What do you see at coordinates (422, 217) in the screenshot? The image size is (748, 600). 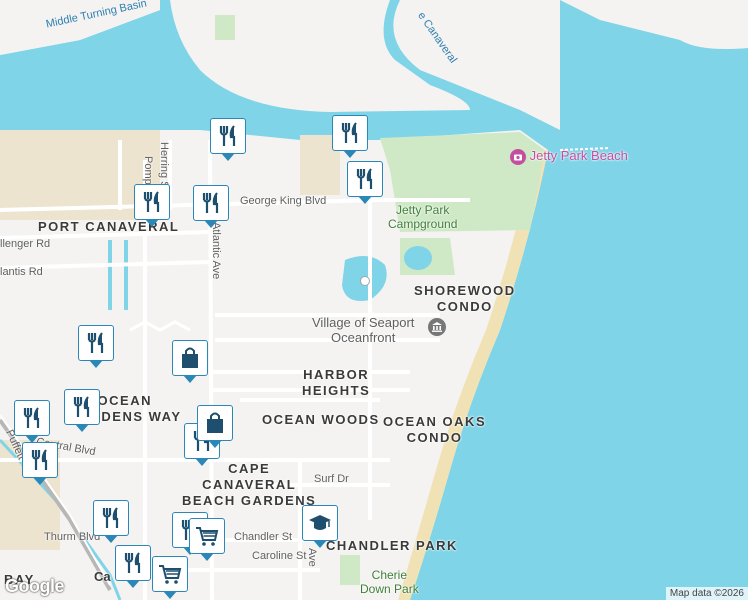 I see `poi-label-jetty-campground: Jetty Park Campground` at bounding box center [422, 217].